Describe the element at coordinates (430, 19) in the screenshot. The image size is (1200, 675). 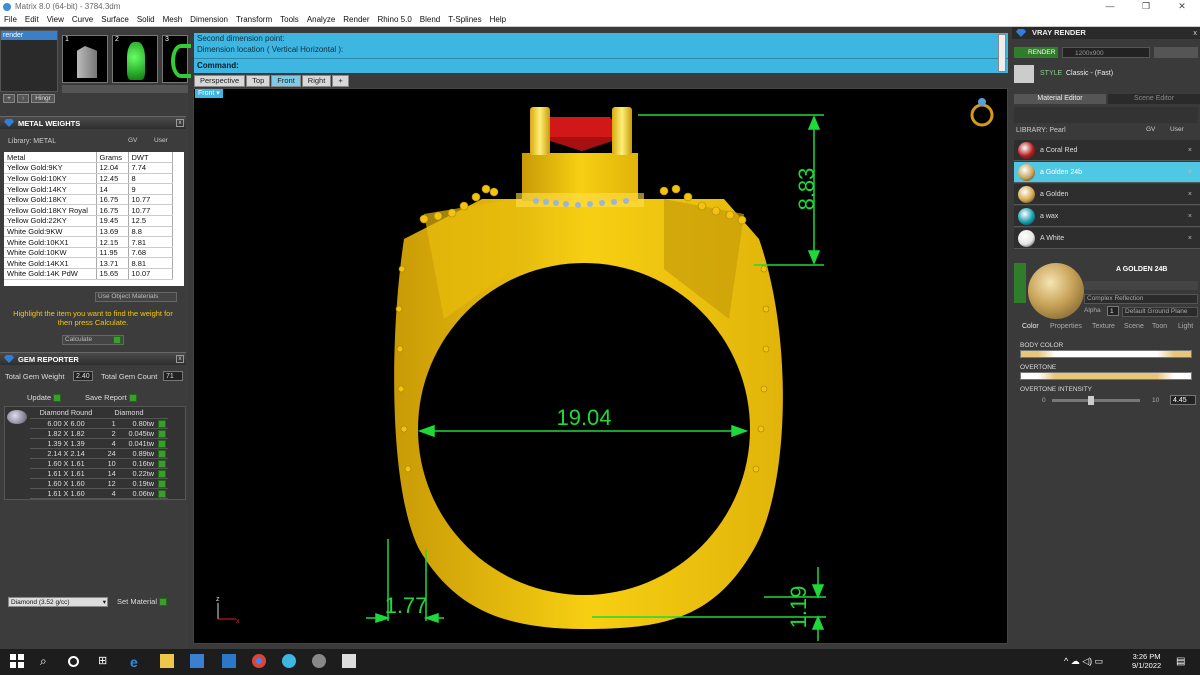
I see `menu-blend: Blend` at that location.